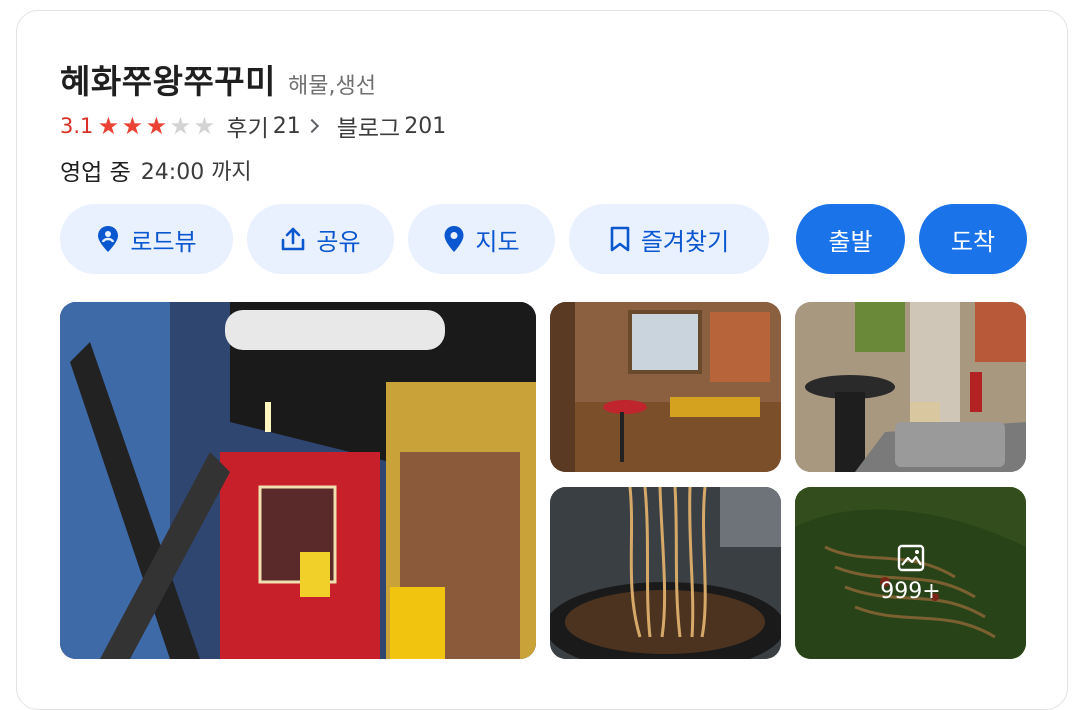 The image size is (1087, 710). Describe the element at coordinates (454, 239) in the screenshot. I see `map-pin-icon` at that location.